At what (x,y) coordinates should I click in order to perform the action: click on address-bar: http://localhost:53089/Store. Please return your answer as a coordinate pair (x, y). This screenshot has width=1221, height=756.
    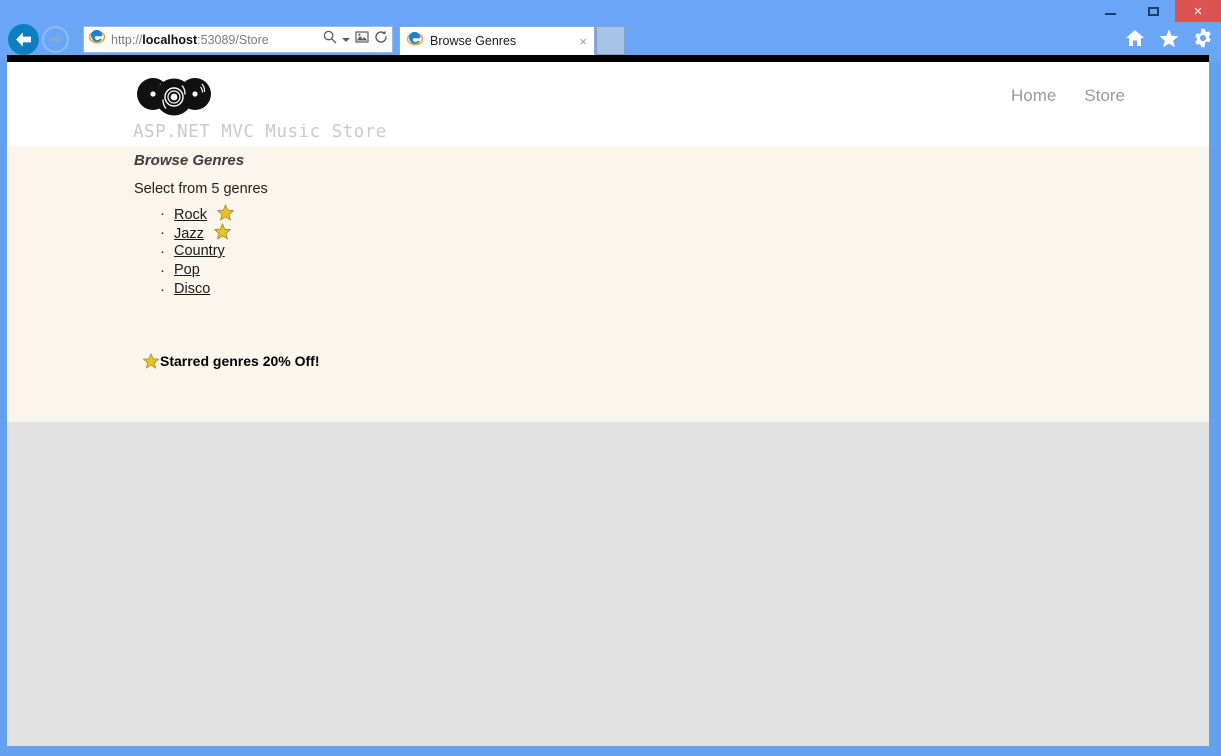
    Looking at the image, I should click on (238, 39).